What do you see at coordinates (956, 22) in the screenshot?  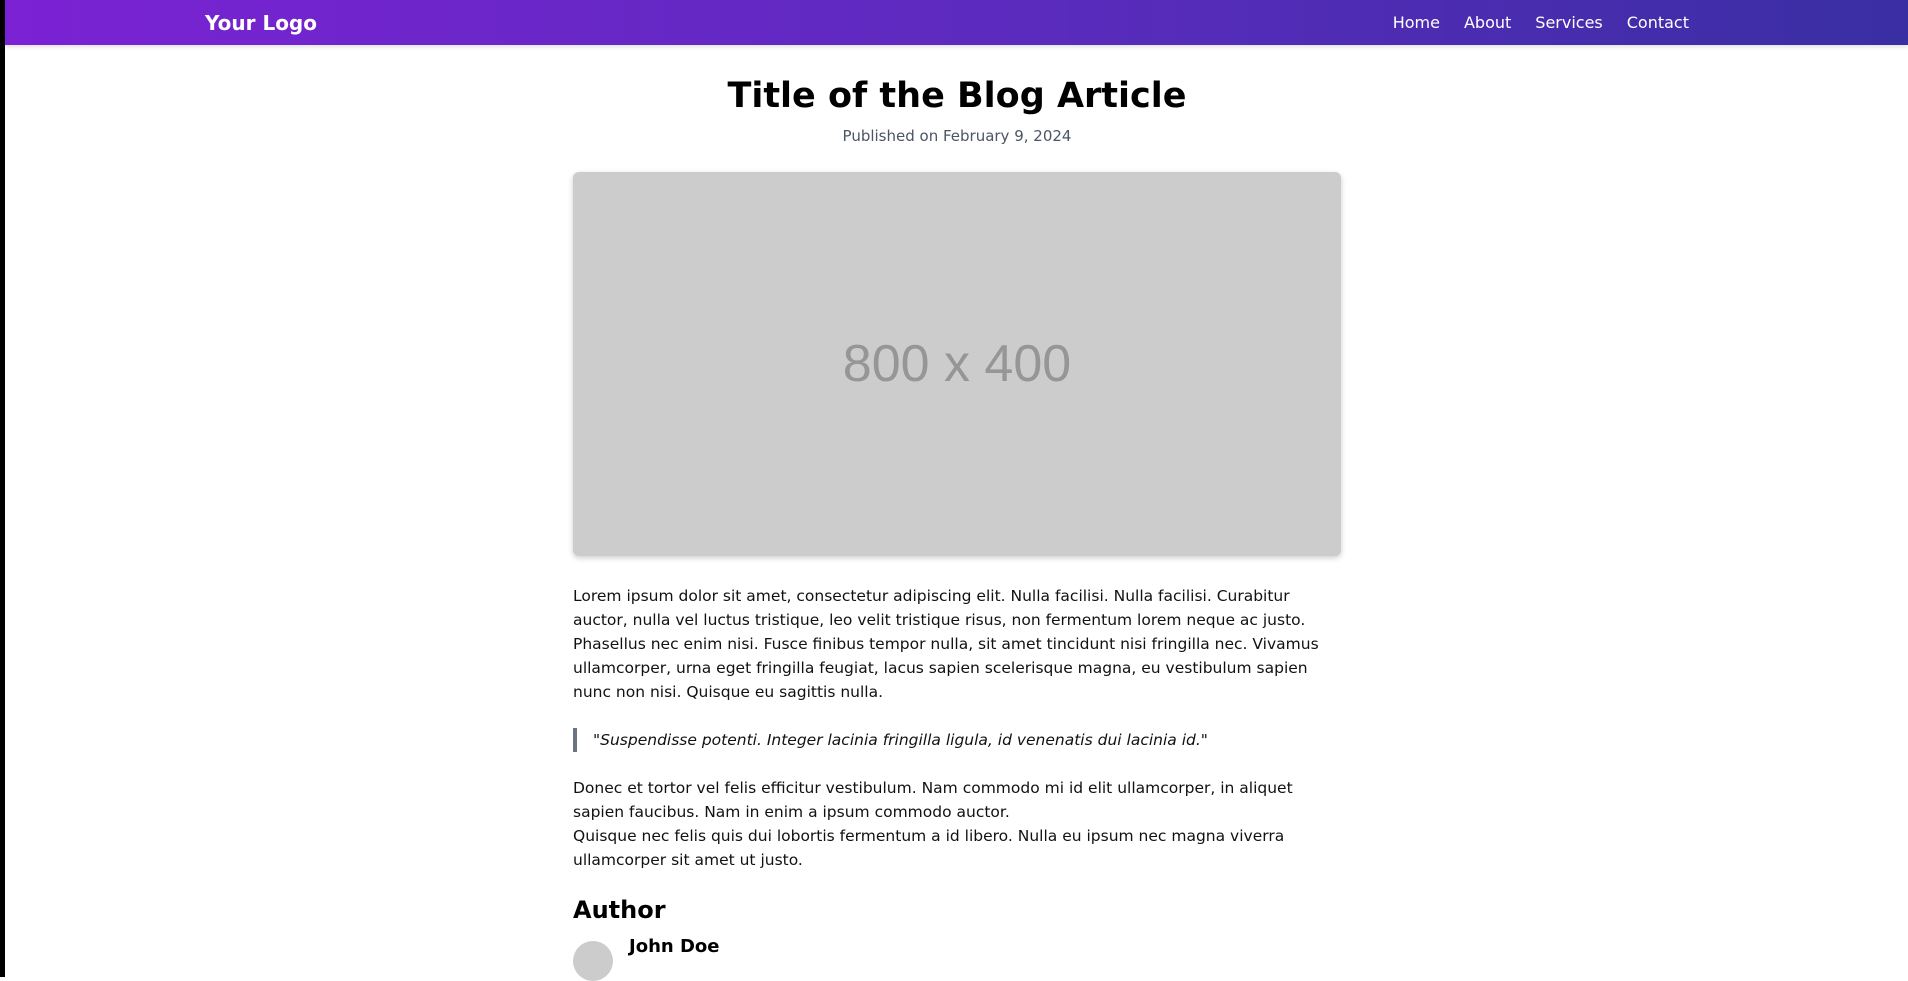 I see `site-header: Your Logo Home About Services Contact` at bounding box center [956, 22].